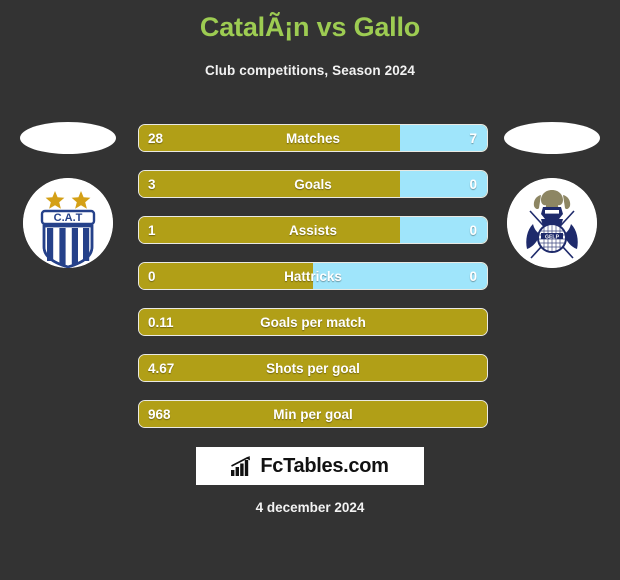 This screenshot has width=620, height=580. I want to click on stat-label: Goals per match, so click(313, 322).